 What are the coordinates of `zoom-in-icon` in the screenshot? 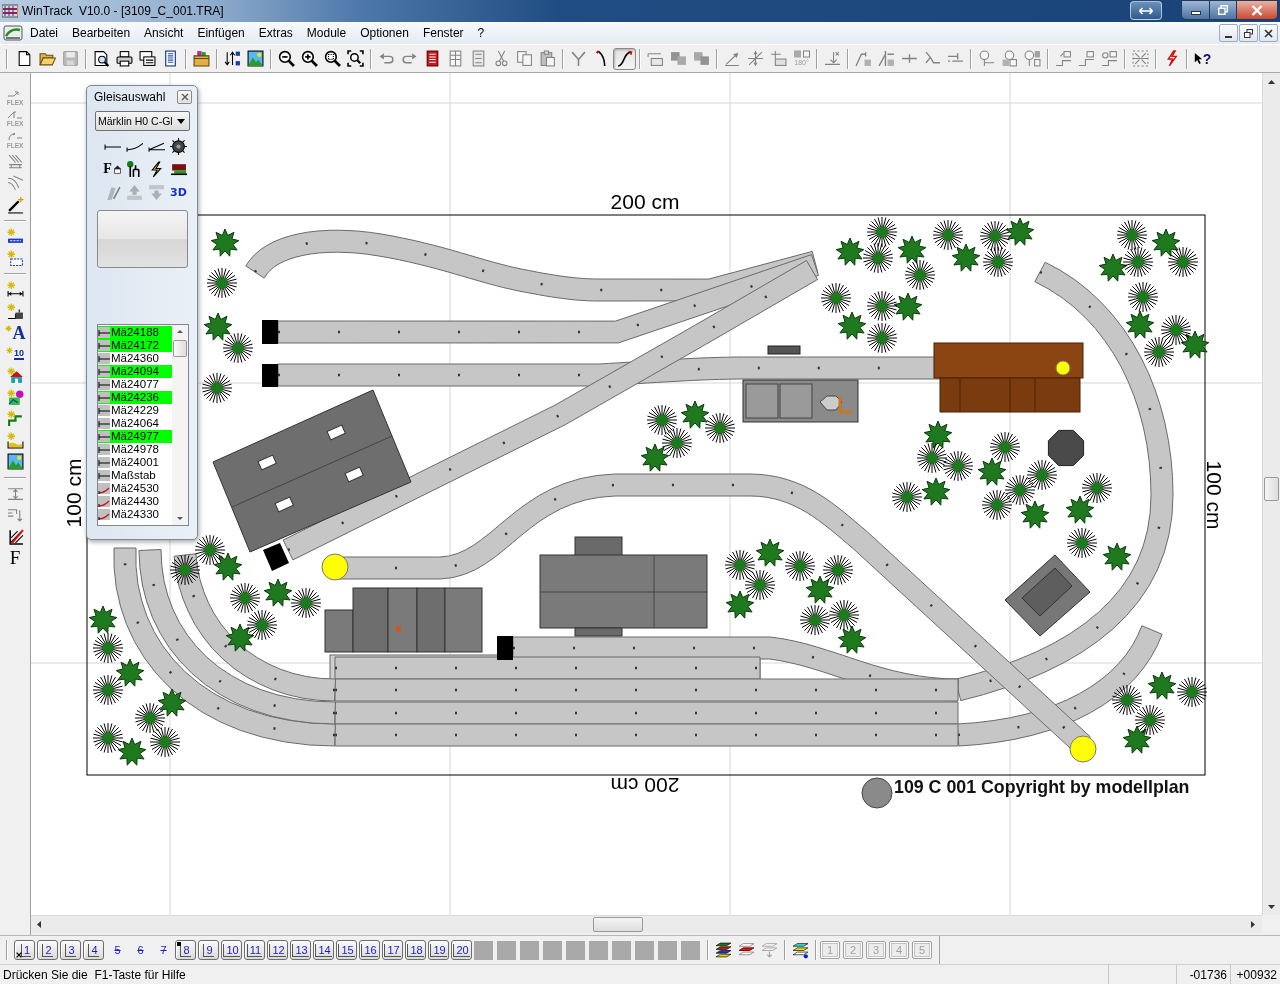 It's located at (309, 58).